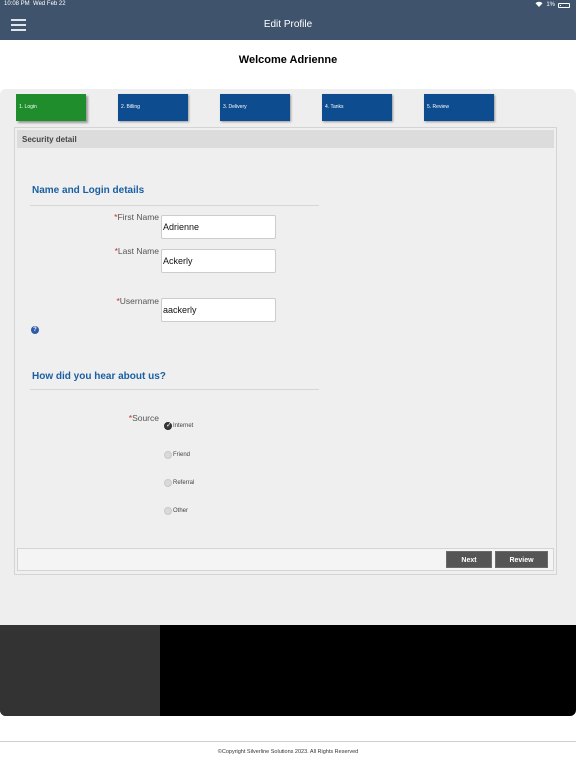 The height and width of the screenshot is (768, 576). I want to click on section-header: Security detail, so click(285, 139).